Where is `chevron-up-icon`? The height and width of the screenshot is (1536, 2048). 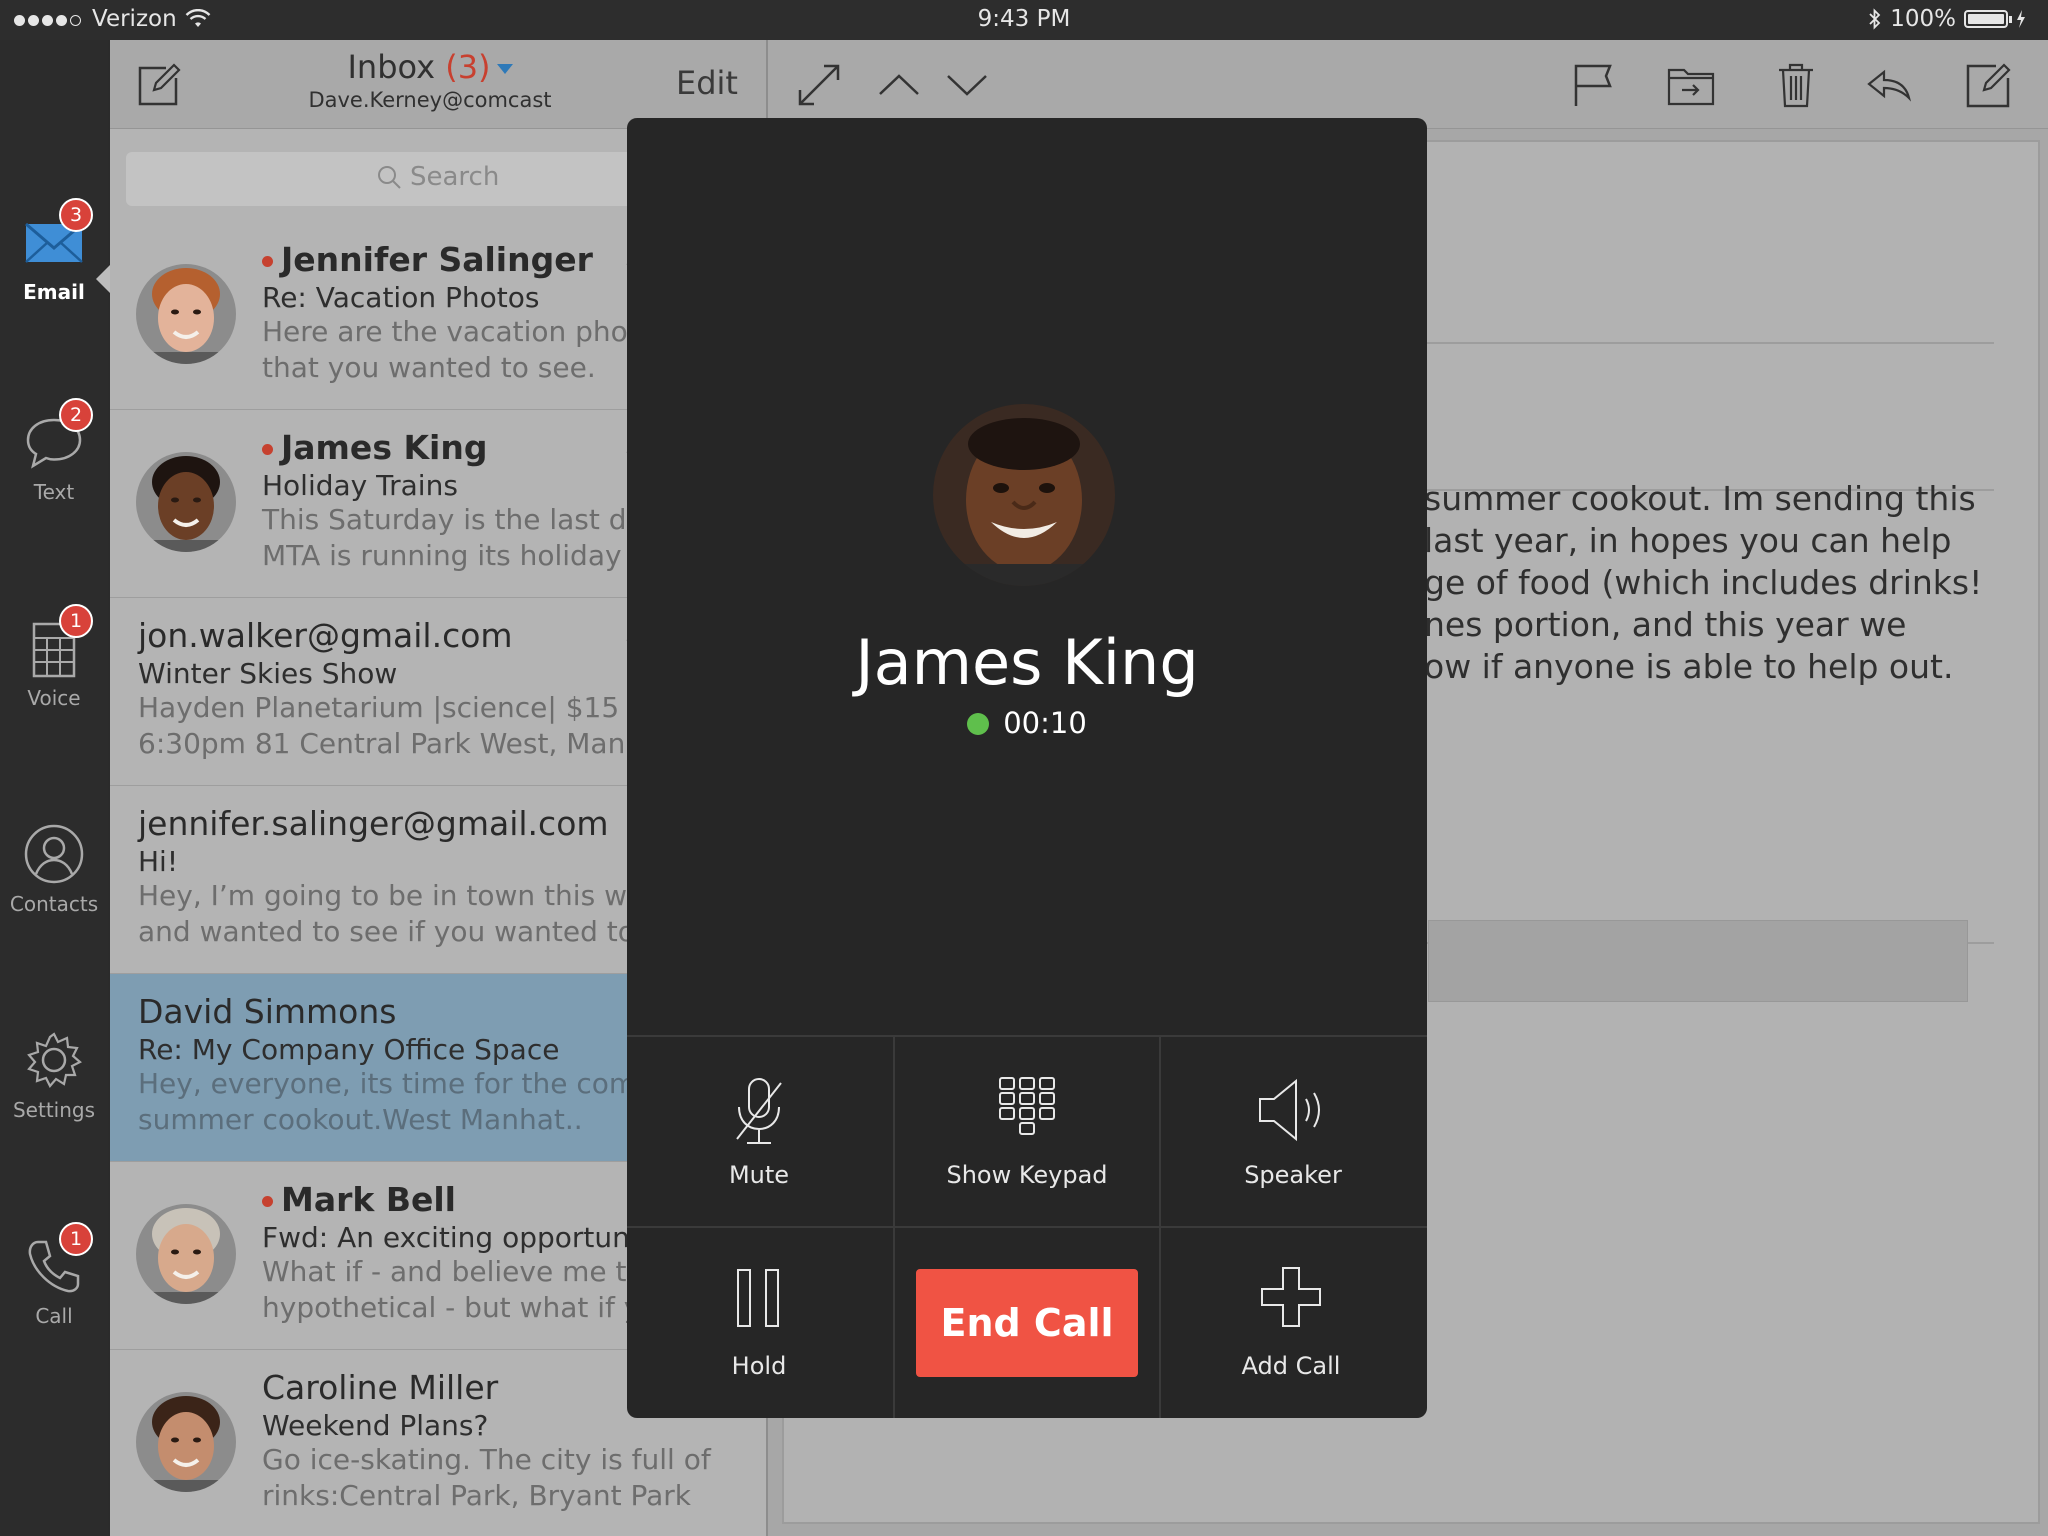
chevron-up-icon is located at coordinates (899, 85).